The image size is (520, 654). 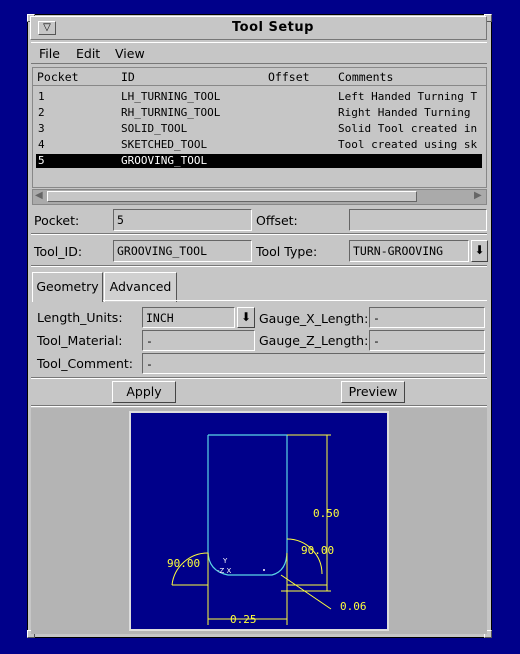 What do you see at coordinates (80, 340) in the screenshot?
I see `tool-material-label: Tool_Material:` at bounding box center [80, 340].